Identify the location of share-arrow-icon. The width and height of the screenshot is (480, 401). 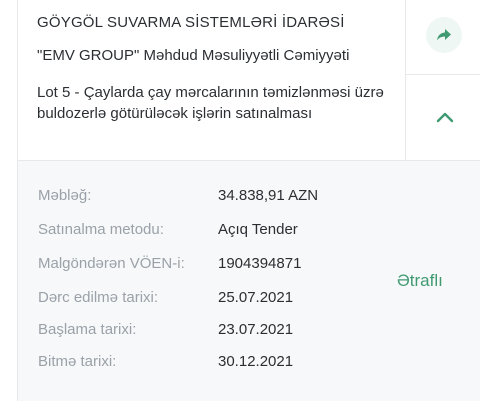
(444, 35).